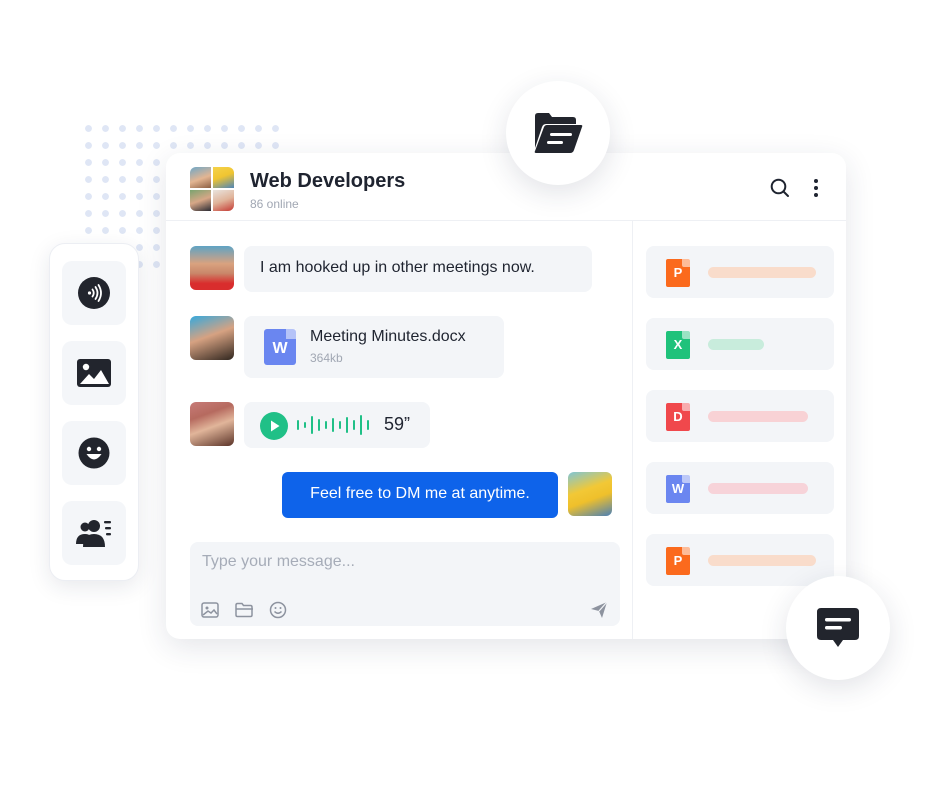  Describe the element at coordinates (678, 345) in the screenshot. I see `file-type-icon: X` at that location.